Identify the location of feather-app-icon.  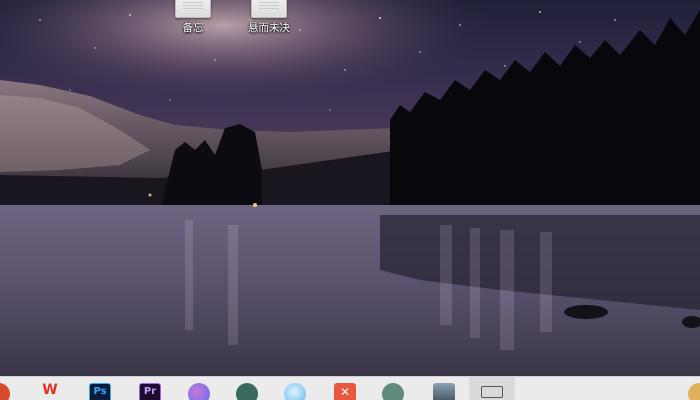
(247, 391).